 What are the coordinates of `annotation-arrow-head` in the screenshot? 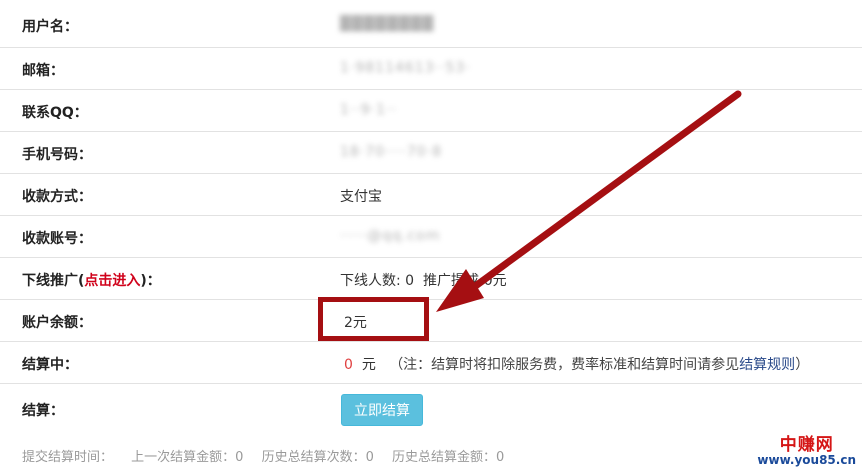 It's located at (460, 290).